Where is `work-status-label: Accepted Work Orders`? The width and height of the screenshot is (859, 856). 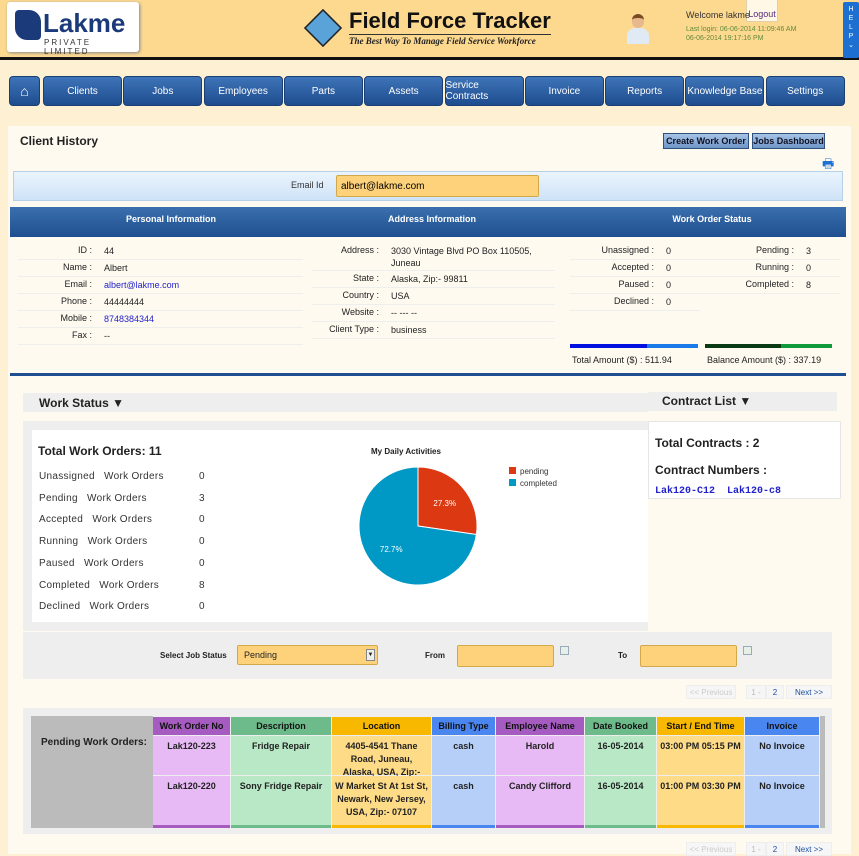 work-status-label: Accepted Work Orders is located at coordinates (96, 520).